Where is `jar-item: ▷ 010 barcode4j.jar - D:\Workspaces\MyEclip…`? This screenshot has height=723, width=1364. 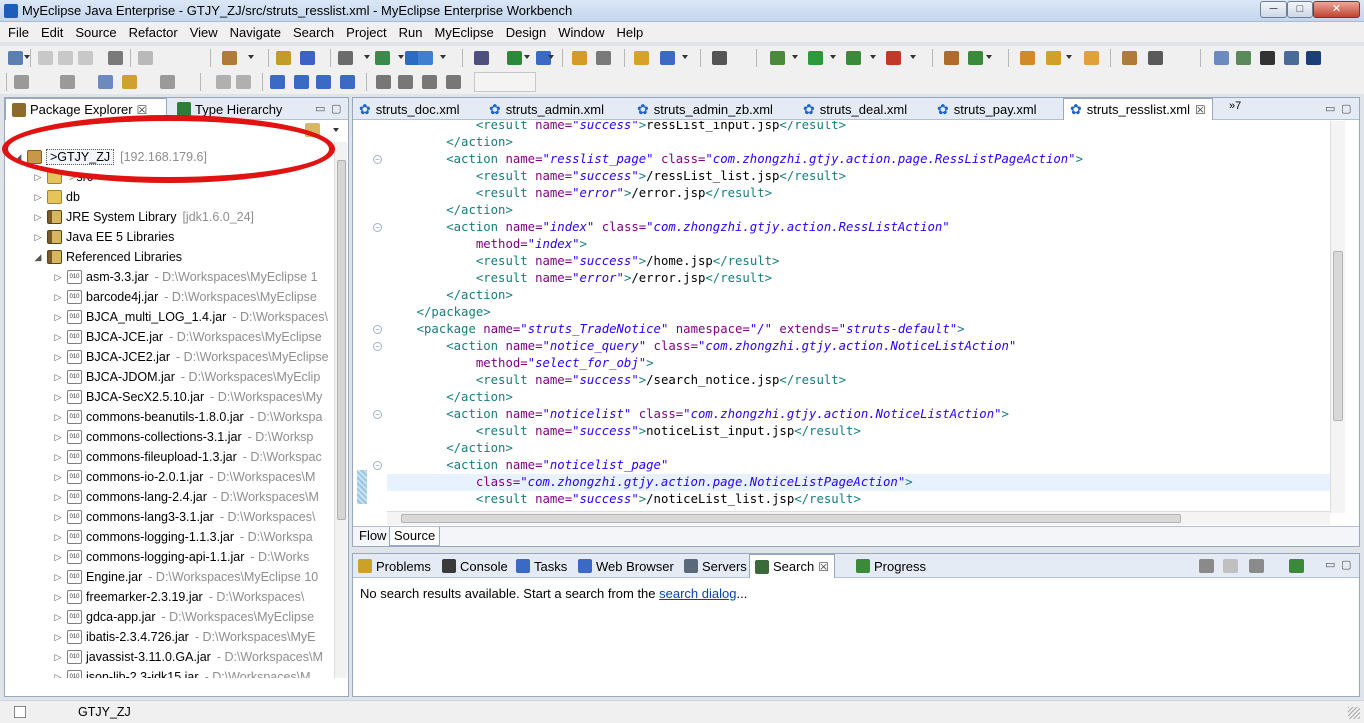
jar-item: ▷ 010 barcode4j.jar - D:\Workspaces\MyEclip… is located at coordinates (185, 297).